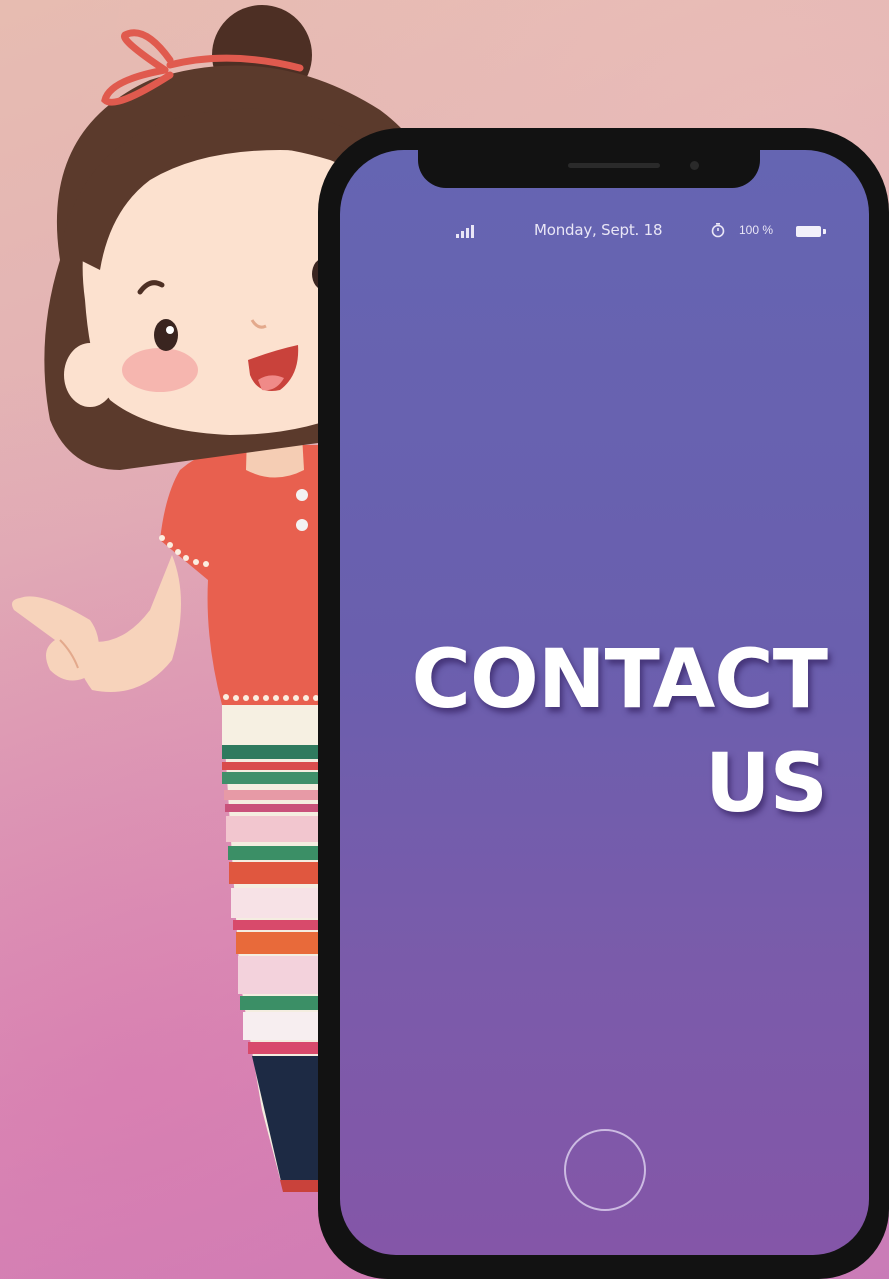  Describe the element at coordinates (811, 231) in the screenshot. I see `battery-icon` at that location.